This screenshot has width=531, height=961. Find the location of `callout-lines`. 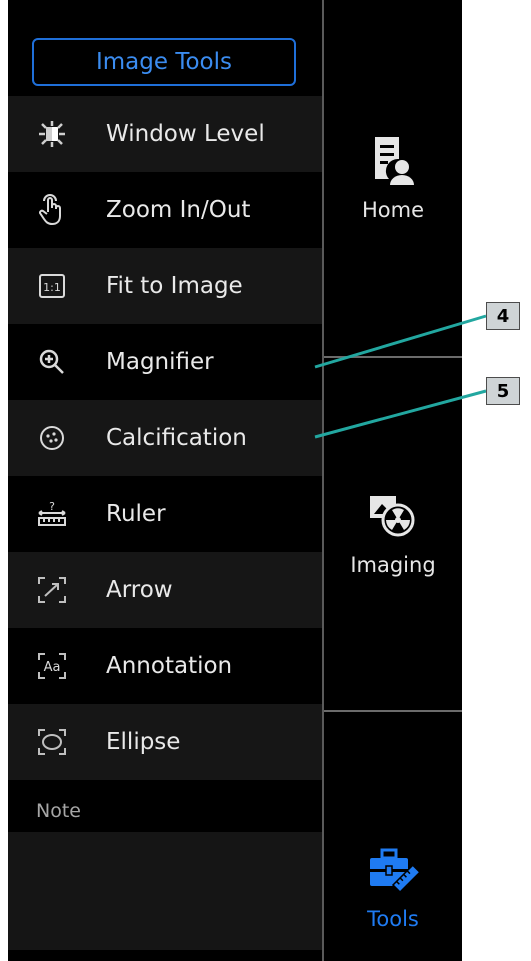

callout-lines is located at coordinates (400, 376).